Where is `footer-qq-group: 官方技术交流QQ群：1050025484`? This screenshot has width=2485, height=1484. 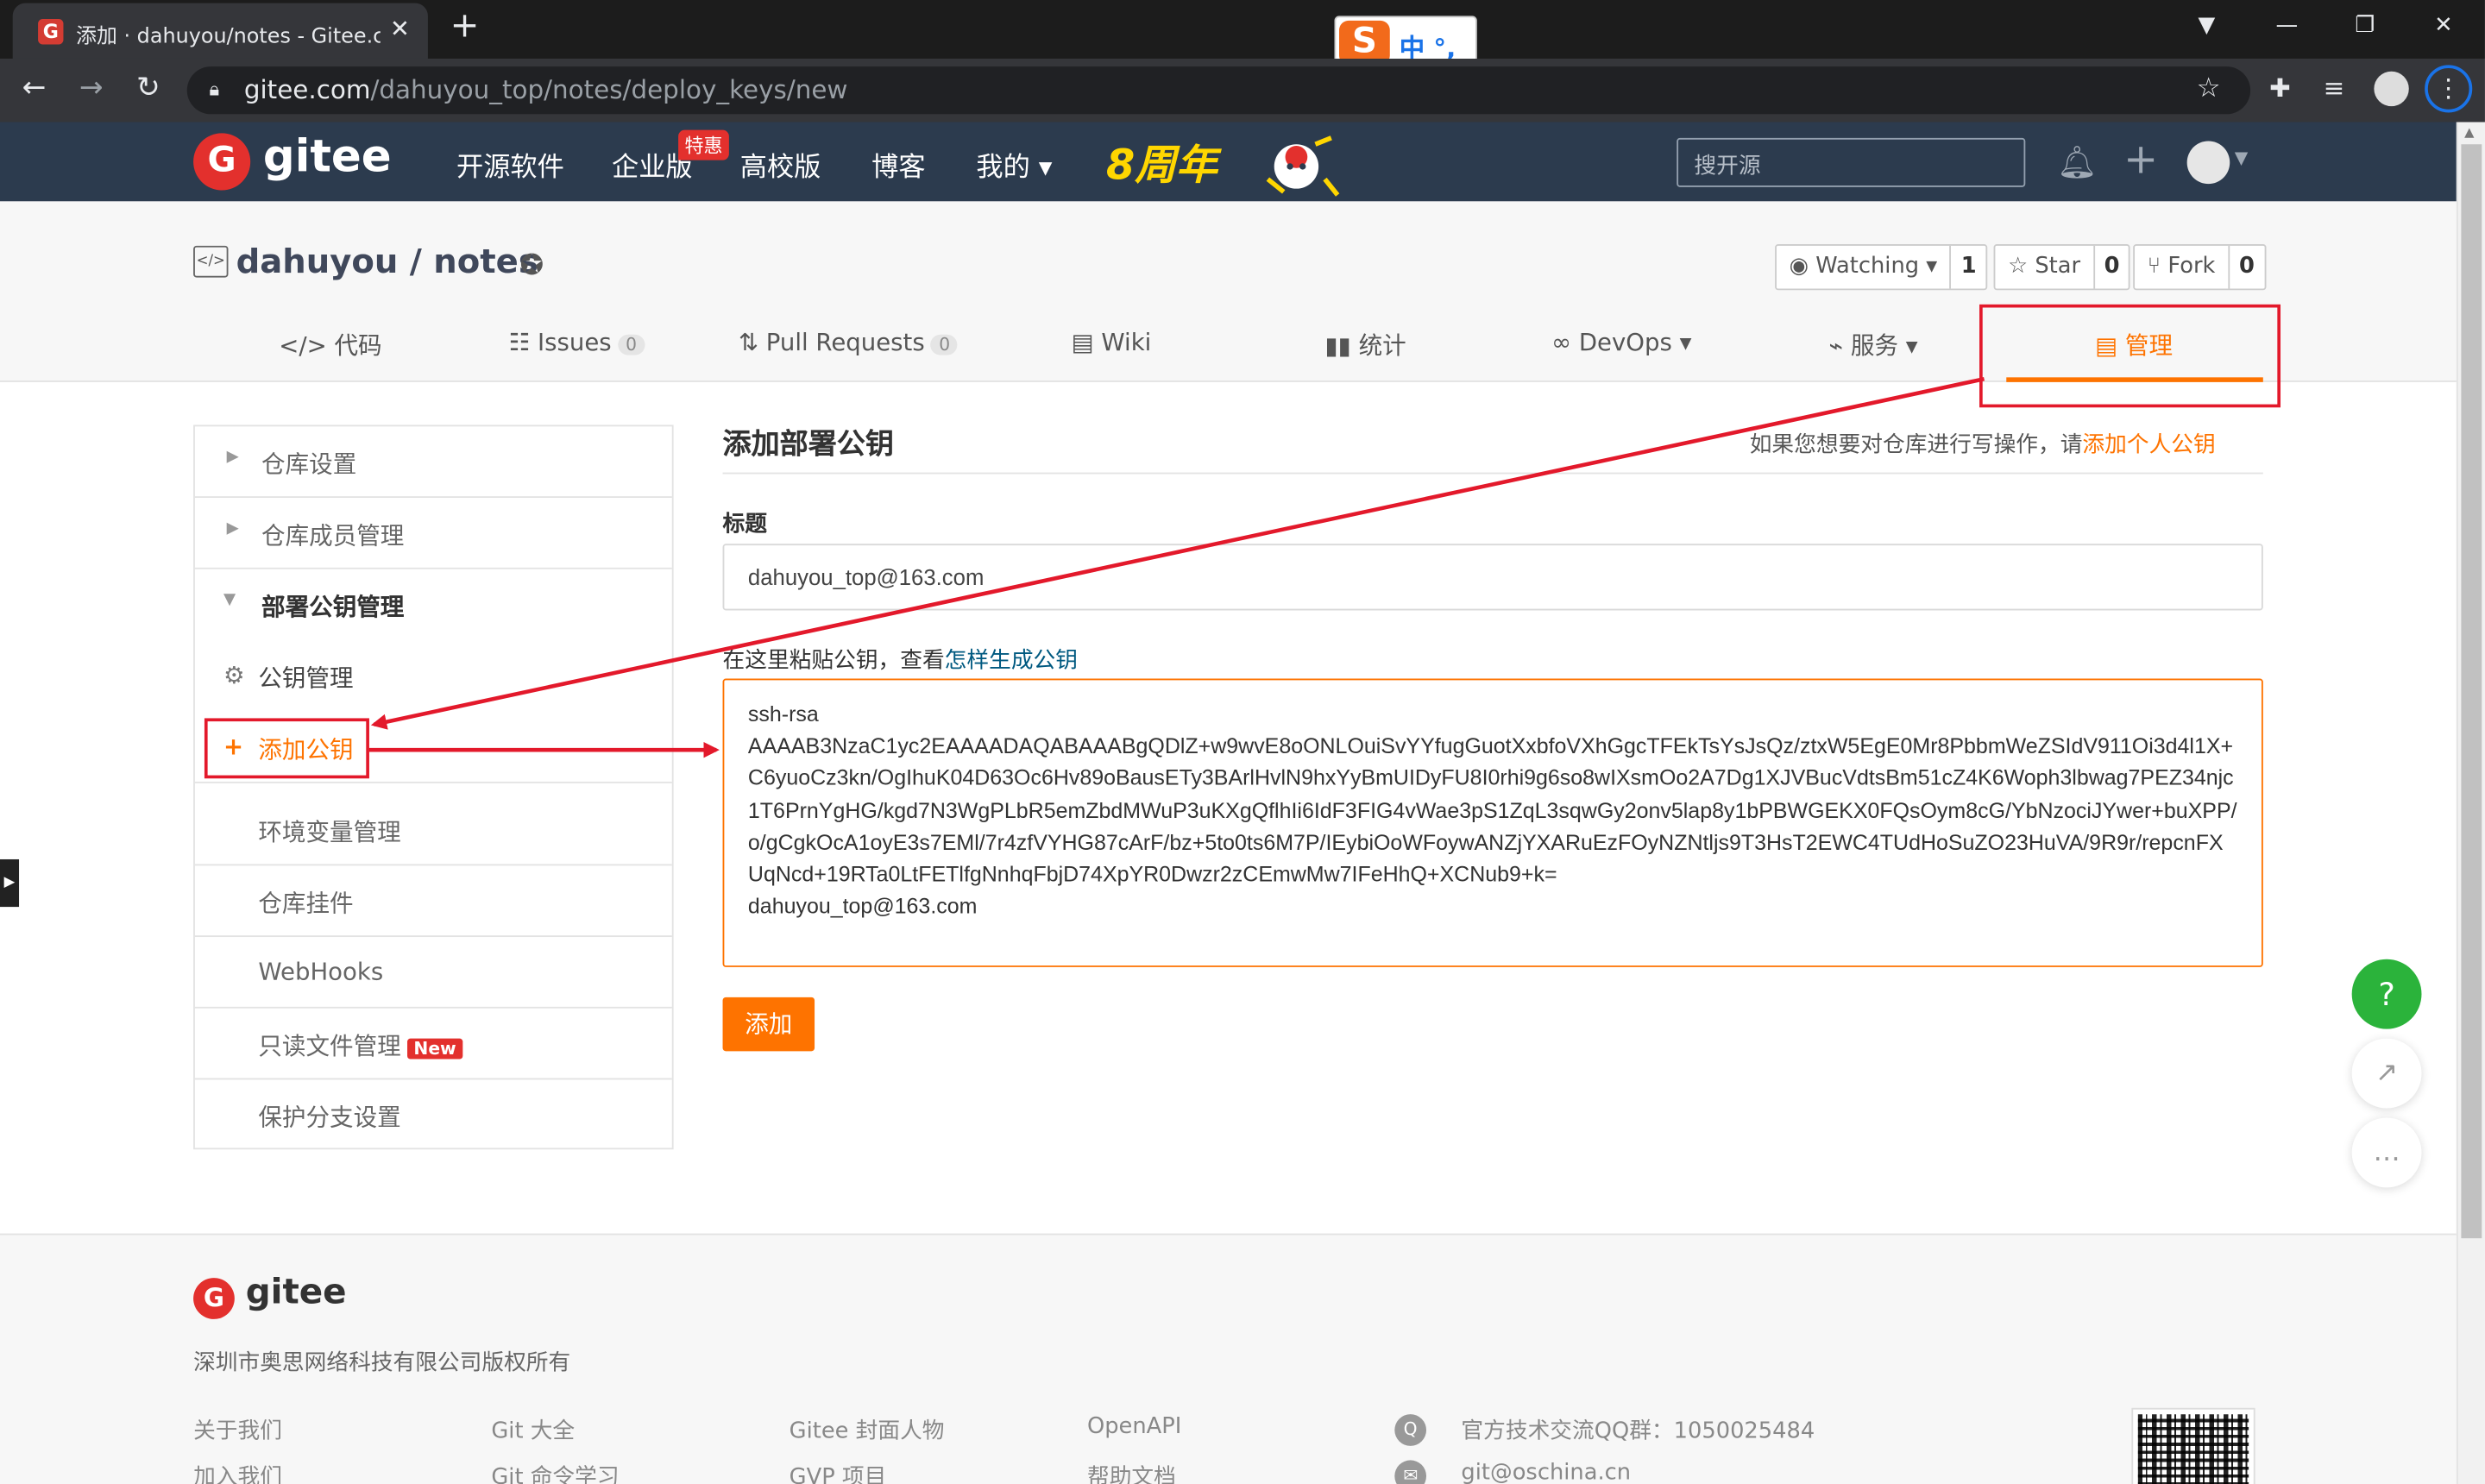 footer-qq-group: 官方技术交流QQ群：1050025484 is located at coordinates (1638, 1431).